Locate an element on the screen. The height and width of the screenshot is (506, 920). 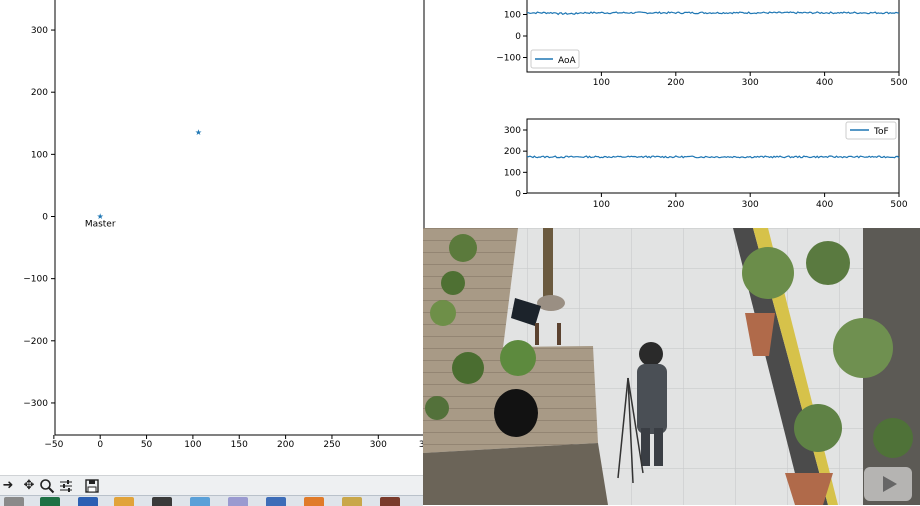
tof-legend-label: ToF is located at coordinates (881, 132).